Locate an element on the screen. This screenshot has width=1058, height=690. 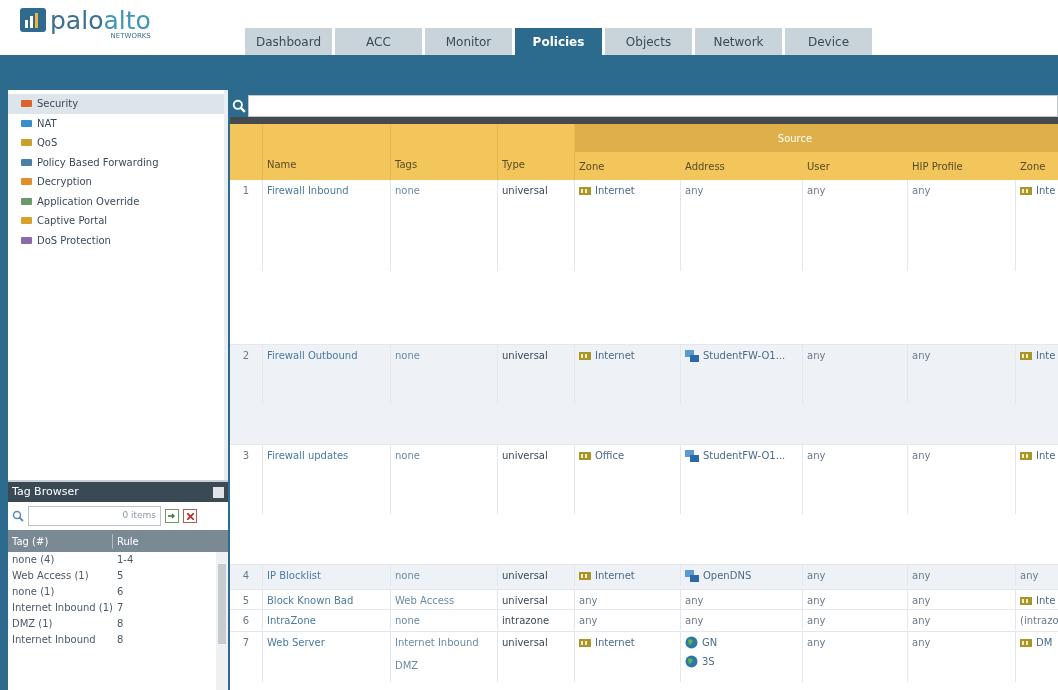
close-icon is located at coordinates (190, 516).